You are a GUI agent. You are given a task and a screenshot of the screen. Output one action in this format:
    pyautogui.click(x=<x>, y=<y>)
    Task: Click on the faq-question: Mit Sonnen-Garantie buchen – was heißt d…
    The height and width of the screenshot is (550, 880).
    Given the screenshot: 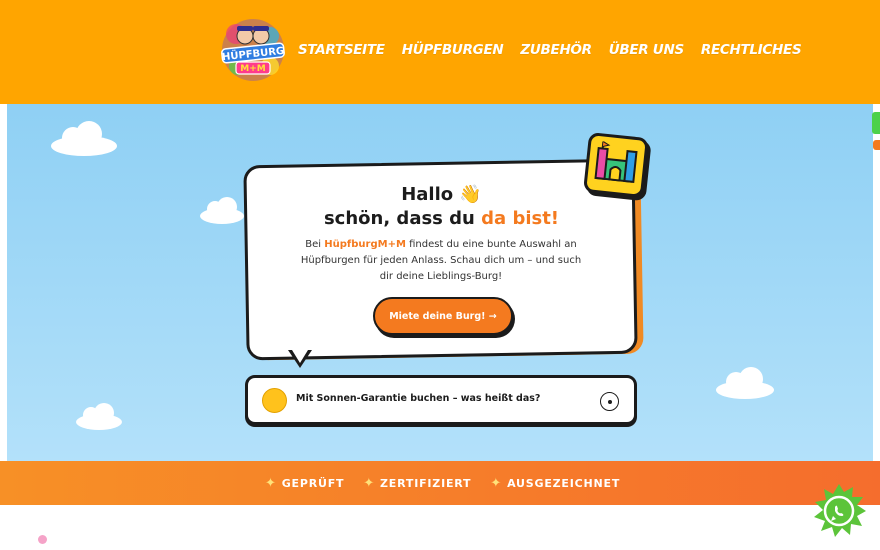 What is the action you would take?
    pyautogui.click(x=418, y=398)
    